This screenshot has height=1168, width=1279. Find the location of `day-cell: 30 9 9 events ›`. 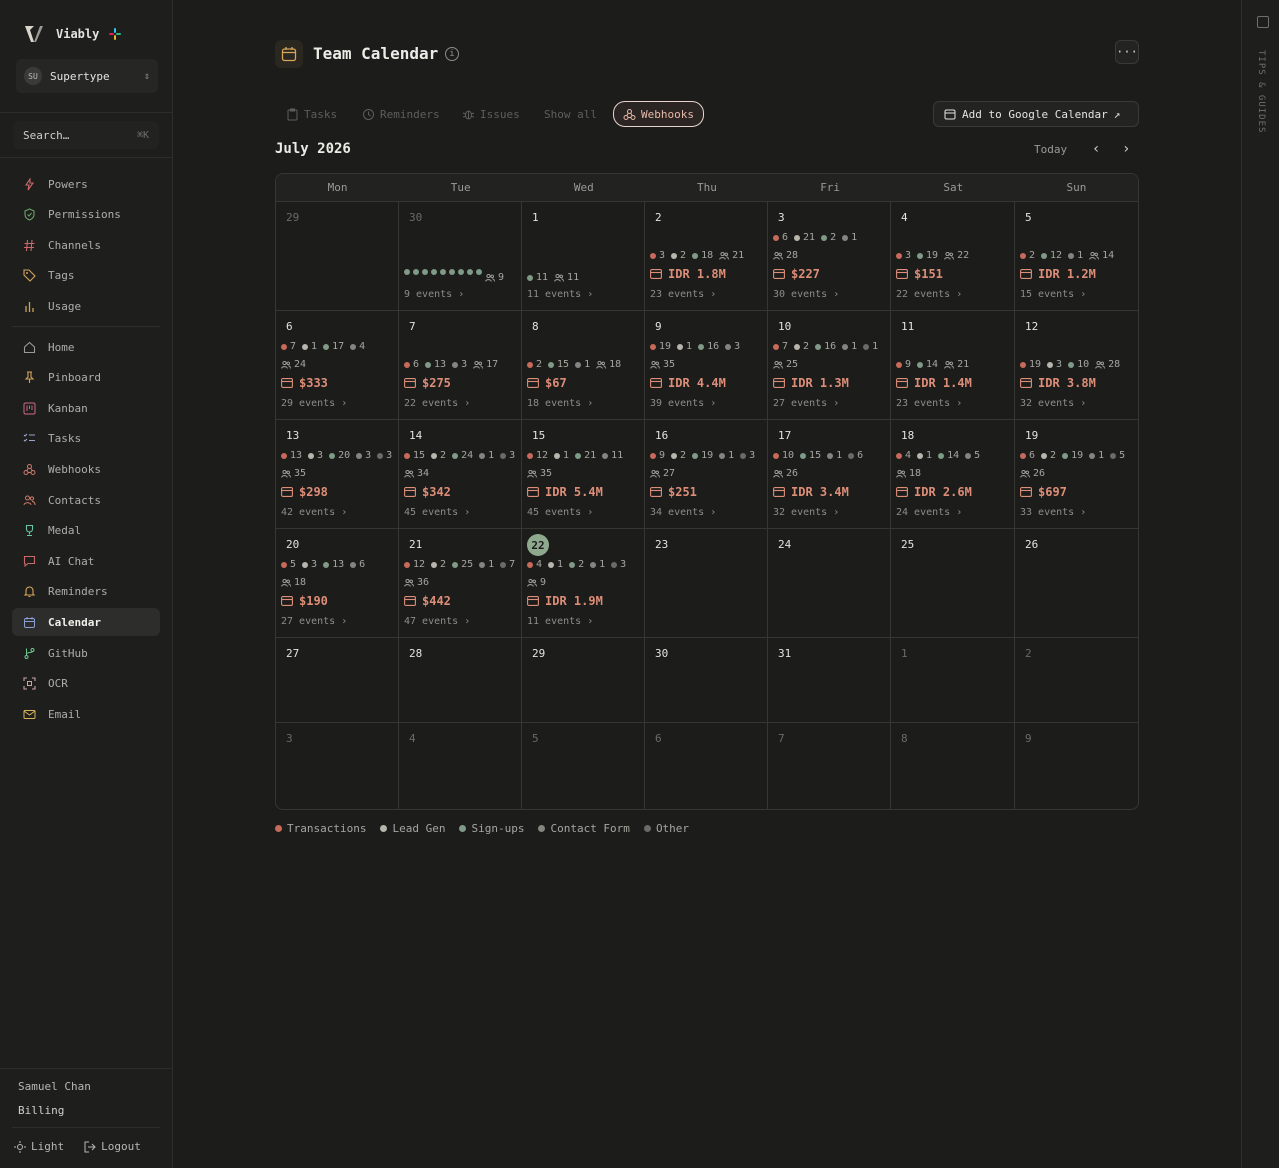

day-cell: 30 9 9 events › is located at coordinates (460, 256).